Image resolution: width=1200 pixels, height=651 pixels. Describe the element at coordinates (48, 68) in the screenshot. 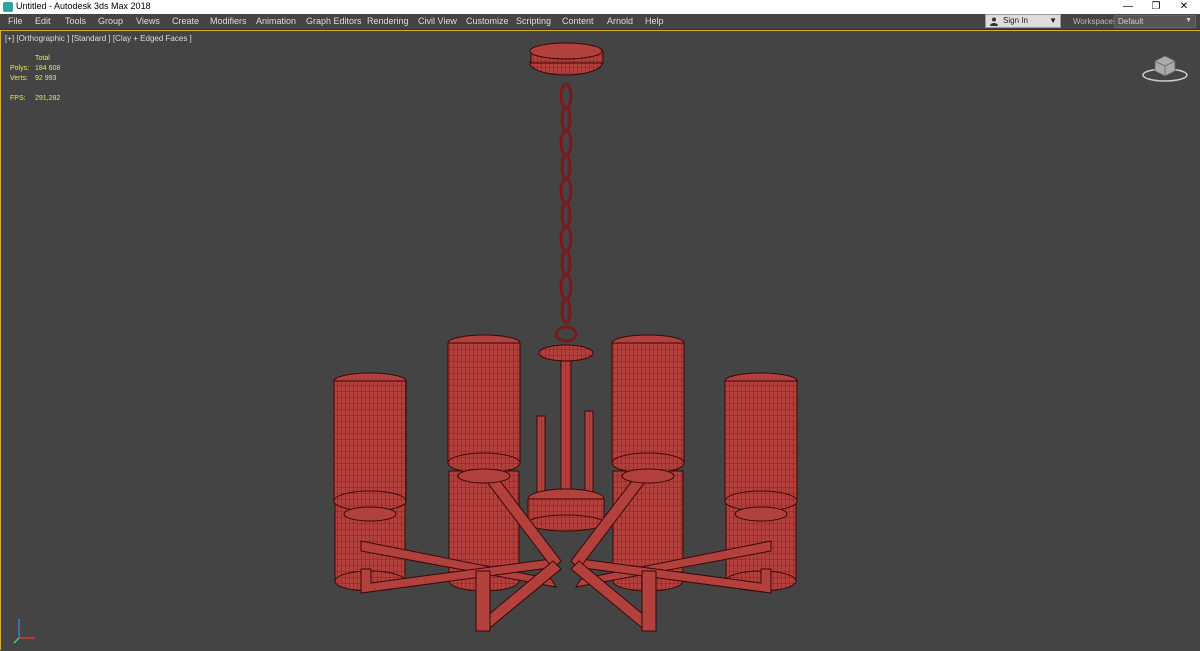

I see `stats-polys-value: 184 608` at that location.